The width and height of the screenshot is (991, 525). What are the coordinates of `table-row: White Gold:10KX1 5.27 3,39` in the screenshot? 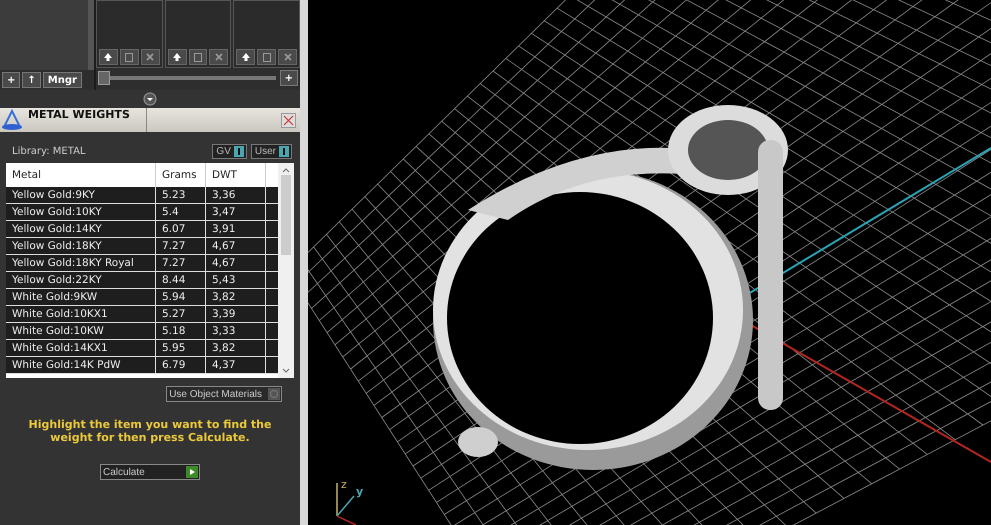 It's located at (142, 314).